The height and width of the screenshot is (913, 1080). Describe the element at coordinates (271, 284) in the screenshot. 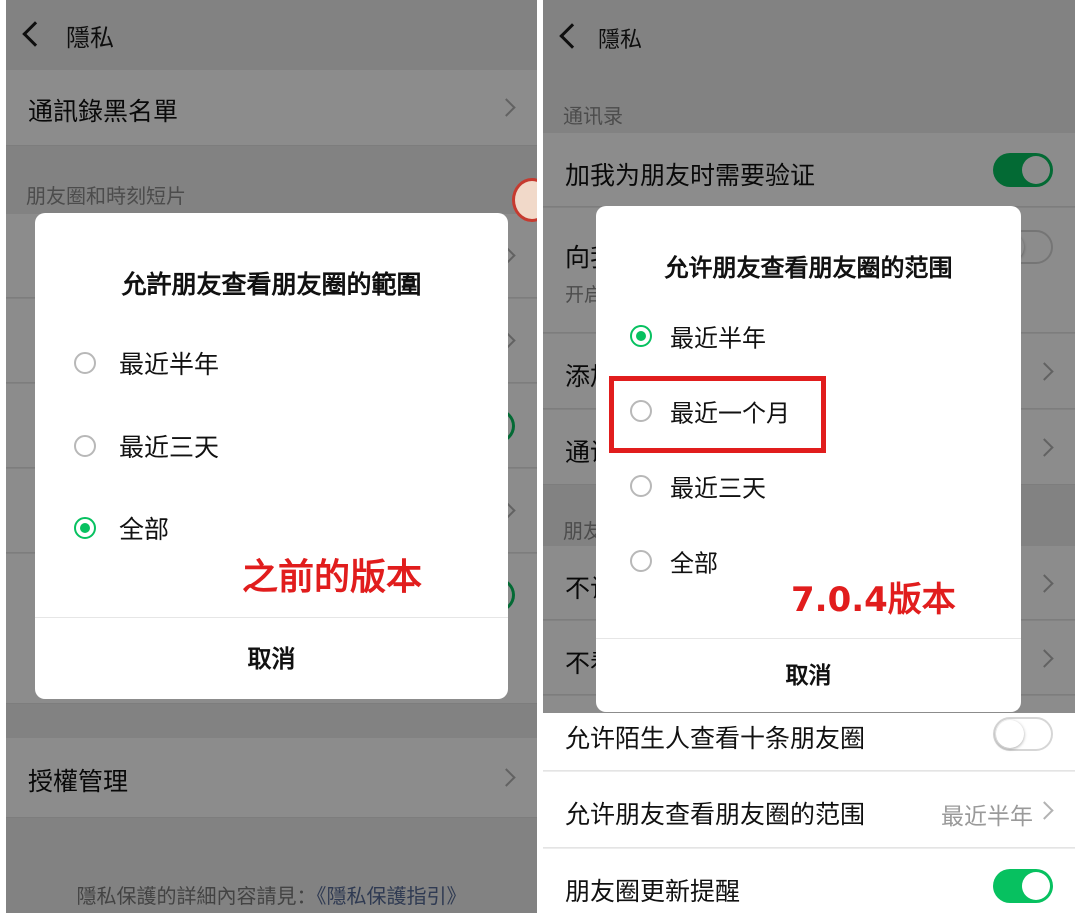

I see `dialog-title: 允許朋友查看朋友圈的範圍` at that location.